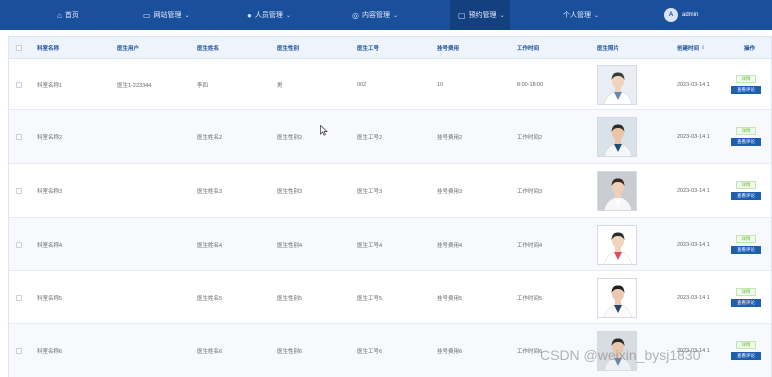 Image resolution: width=772 pixels, height=377 pixels. What do you see at coordinates (671, 15) in the screenshot?
I see `avatar: A` at bounding box center [671, 15].